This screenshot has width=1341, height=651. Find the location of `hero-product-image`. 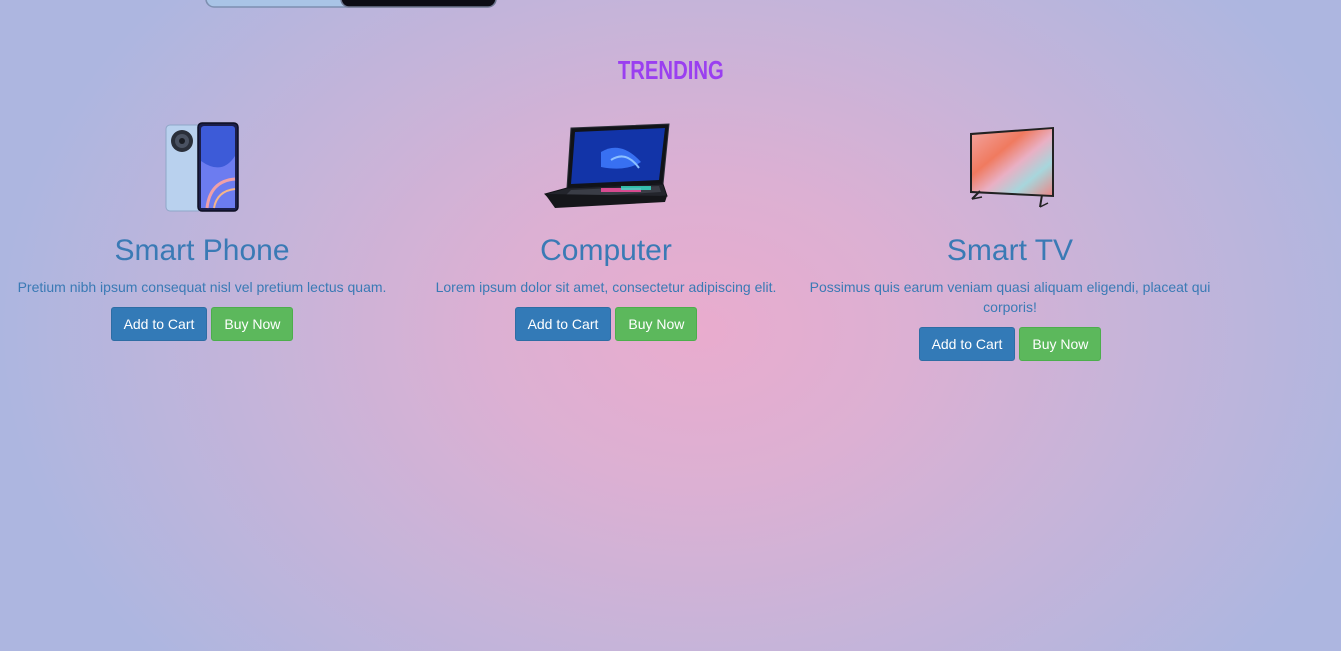

hero-product-image is located at coordinates (351, 4).